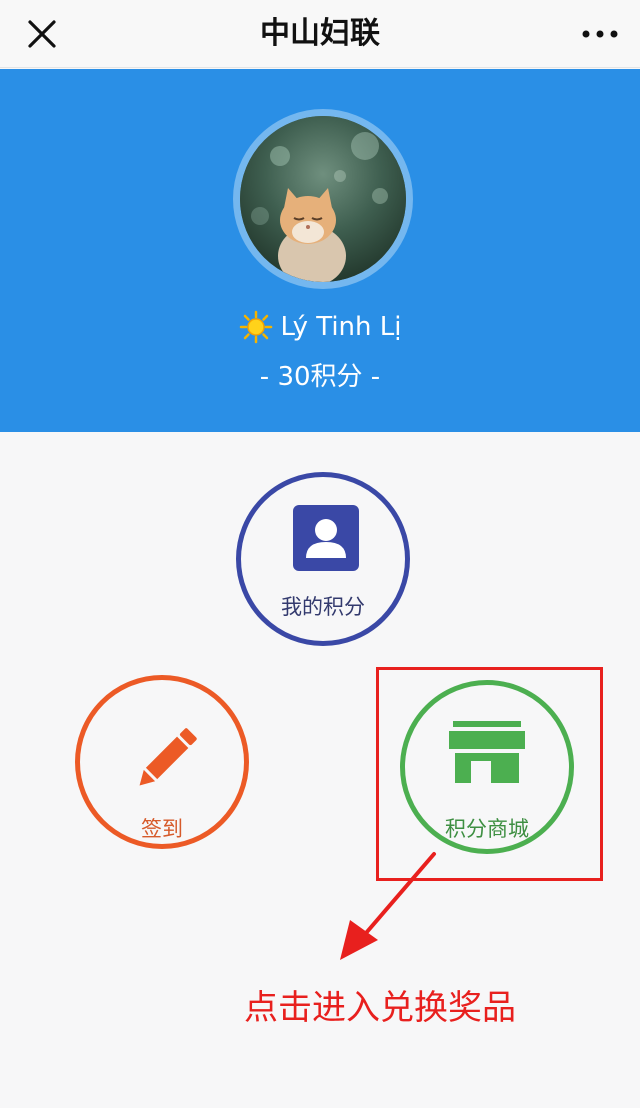 The width and height of the screenshot is (640, 1108). What do you see at coordinates (162, 829) in the screenshot?
I see `checkin-label: 签到` at bounding box center [162, 829].